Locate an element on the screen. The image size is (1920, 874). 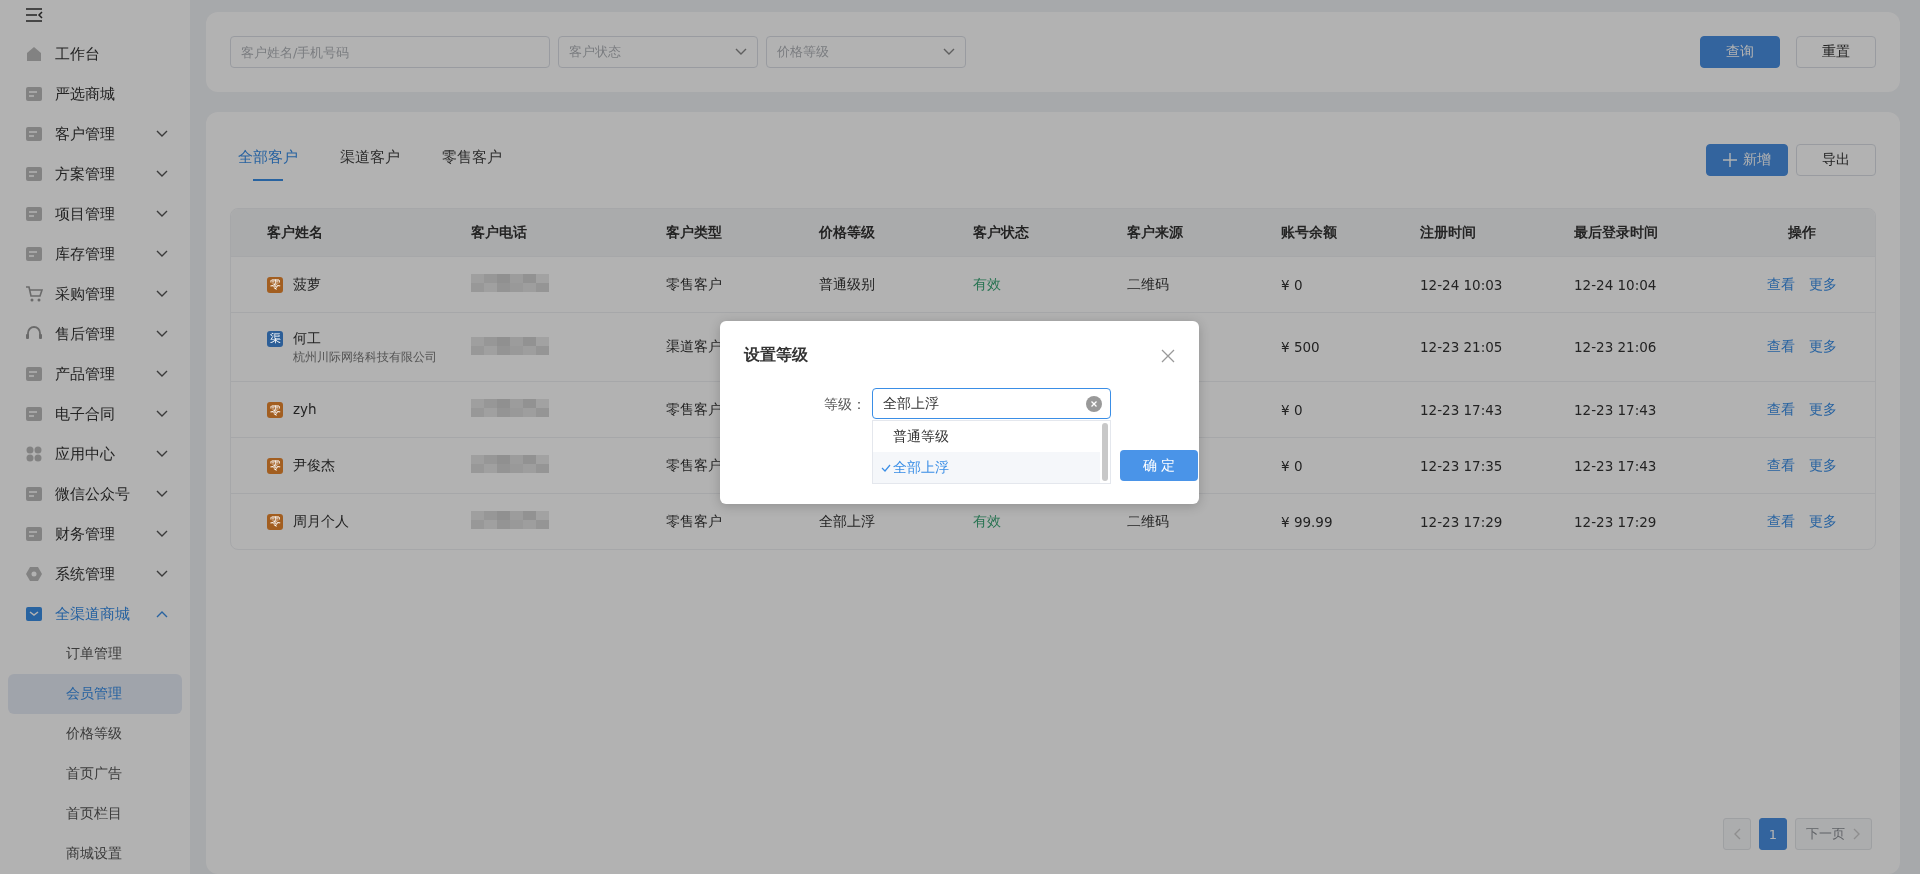
page-number: 1 is located at coordinates (1773, 834).